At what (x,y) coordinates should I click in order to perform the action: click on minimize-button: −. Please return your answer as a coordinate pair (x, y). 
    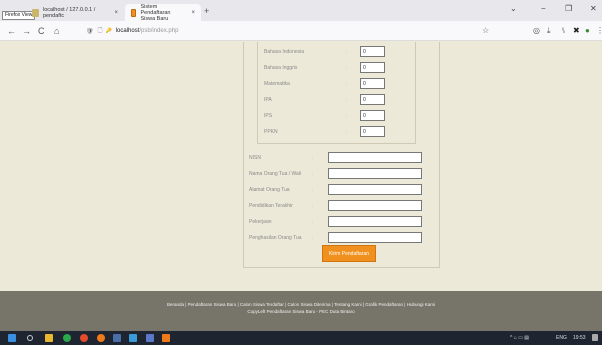
    Looking at the image, I should click on (543, 8).